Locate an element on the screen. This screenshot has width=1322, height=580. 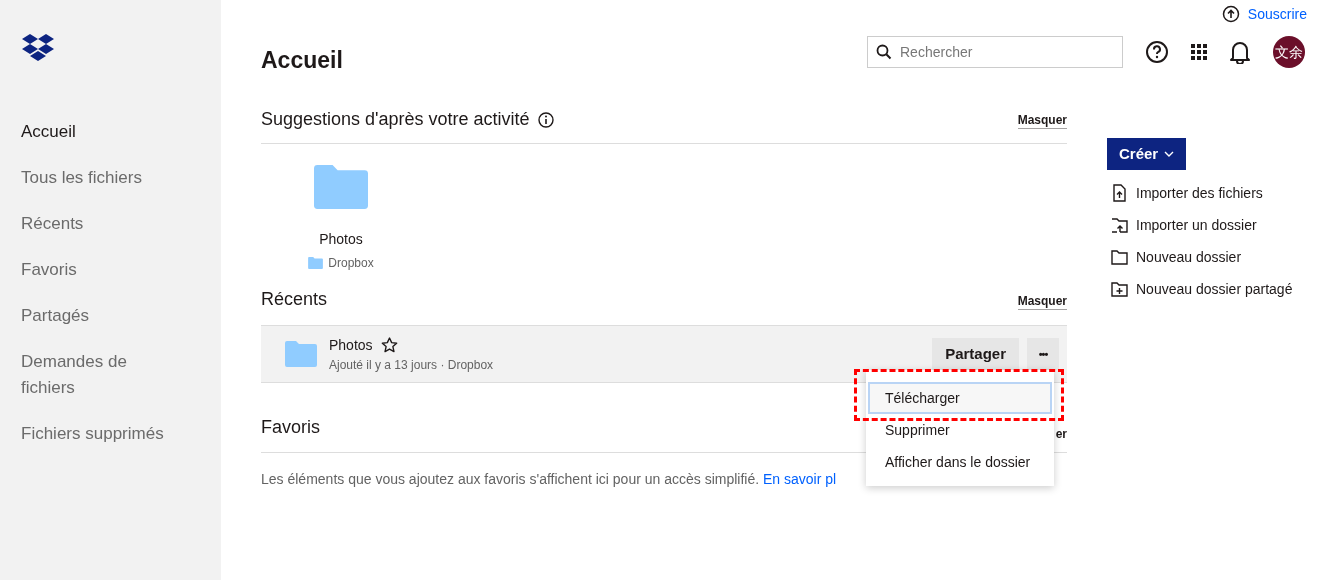
section-heading: Suggestions d'après votre activité is located at coordinates (395, 119).